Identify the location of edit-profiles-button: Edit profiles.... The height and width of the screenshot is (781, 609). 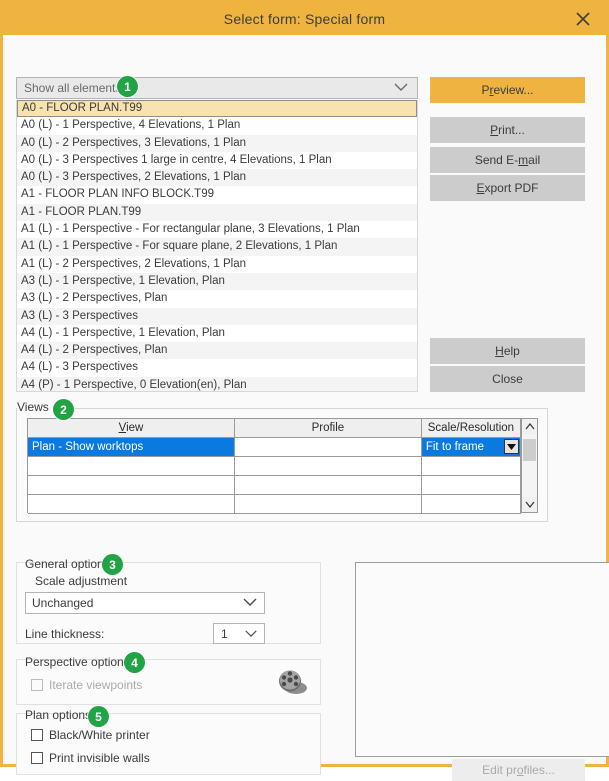
(518, 770).